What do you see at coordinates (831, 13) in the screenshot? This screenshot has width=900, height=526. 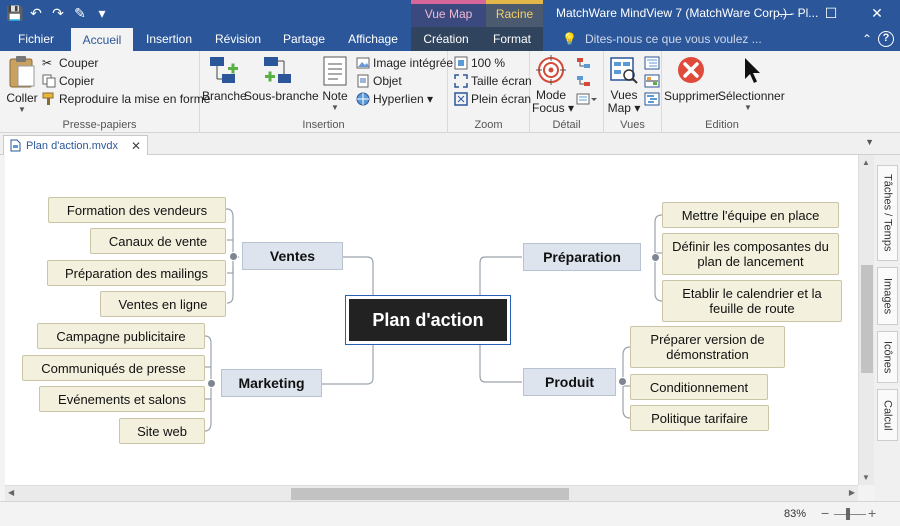 I see `maximize-button: ☐` at bounding box center [831, 13].